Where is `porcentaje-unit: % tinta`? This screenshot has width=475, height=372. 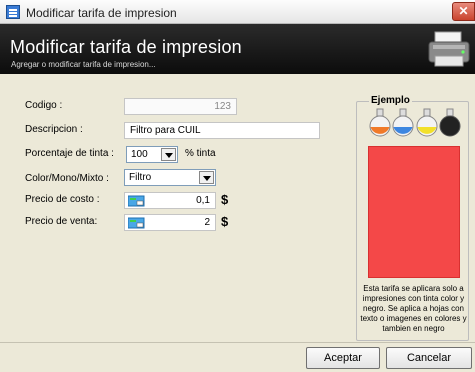 porcentaje-unit: % tinta is located at coordinates (200, 153).